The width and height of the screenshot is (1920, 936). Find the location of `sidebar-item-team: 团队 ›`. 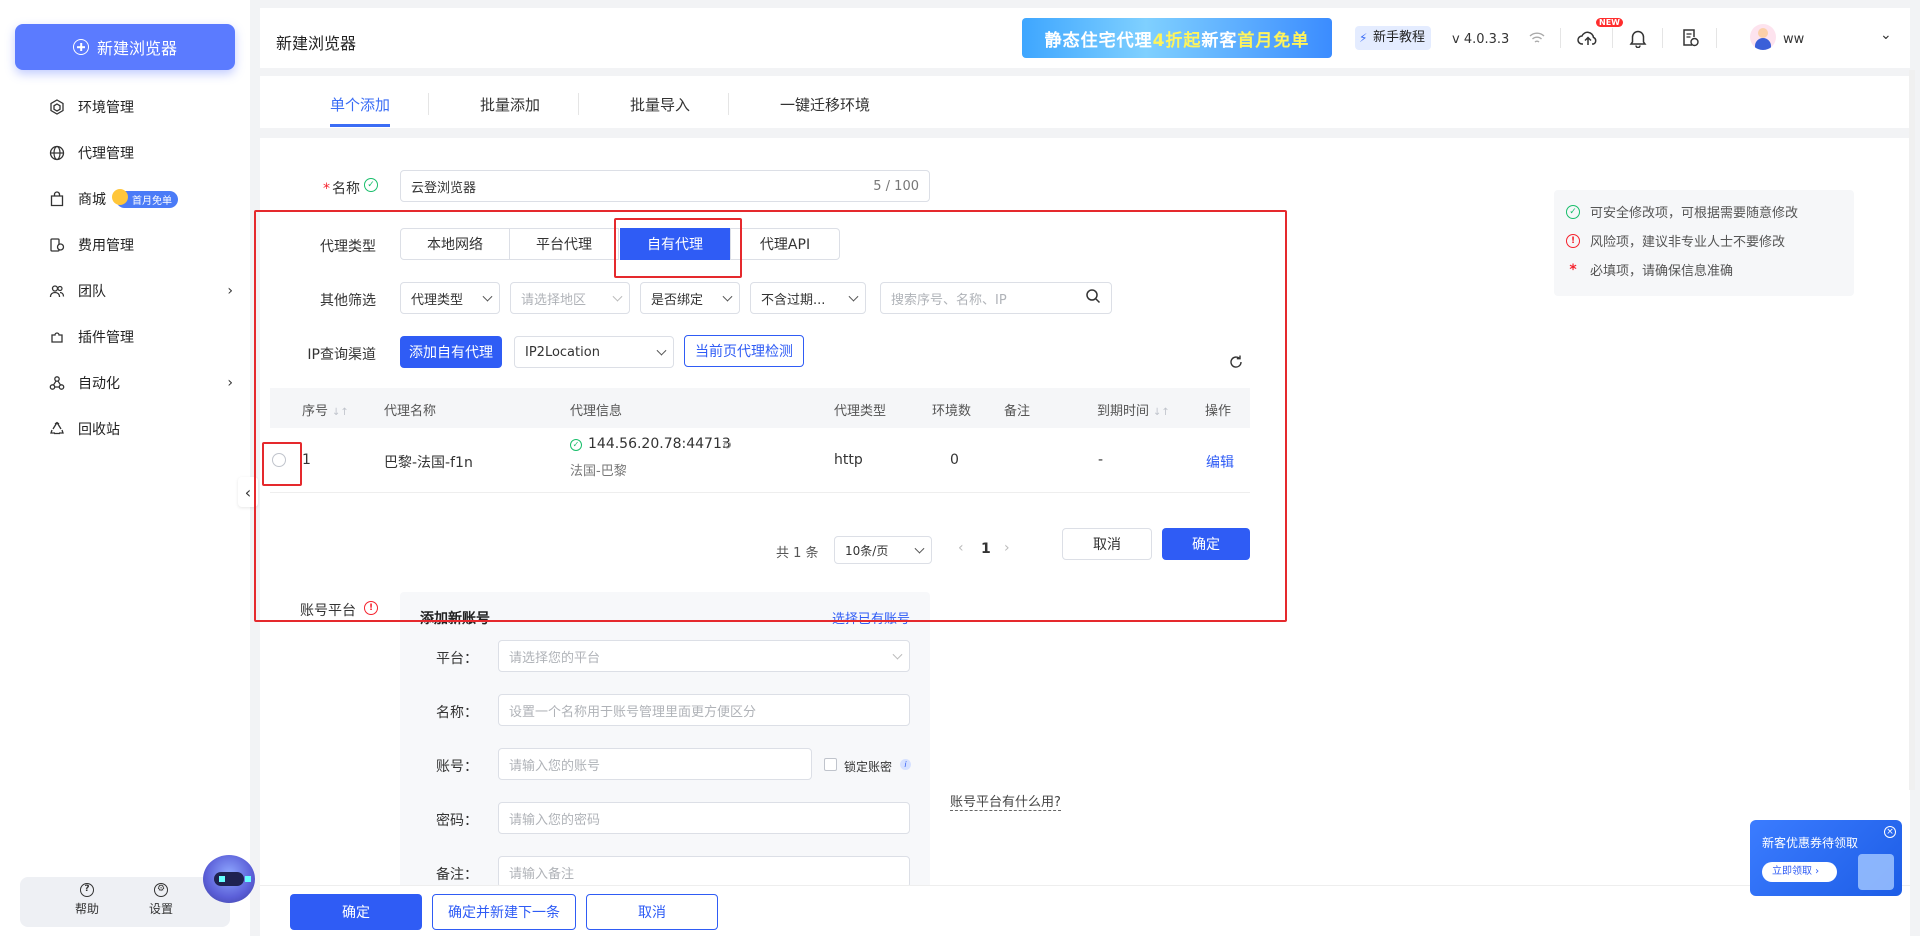

sidebar-item-team: 团队 › is located at coordinates (140, 291).